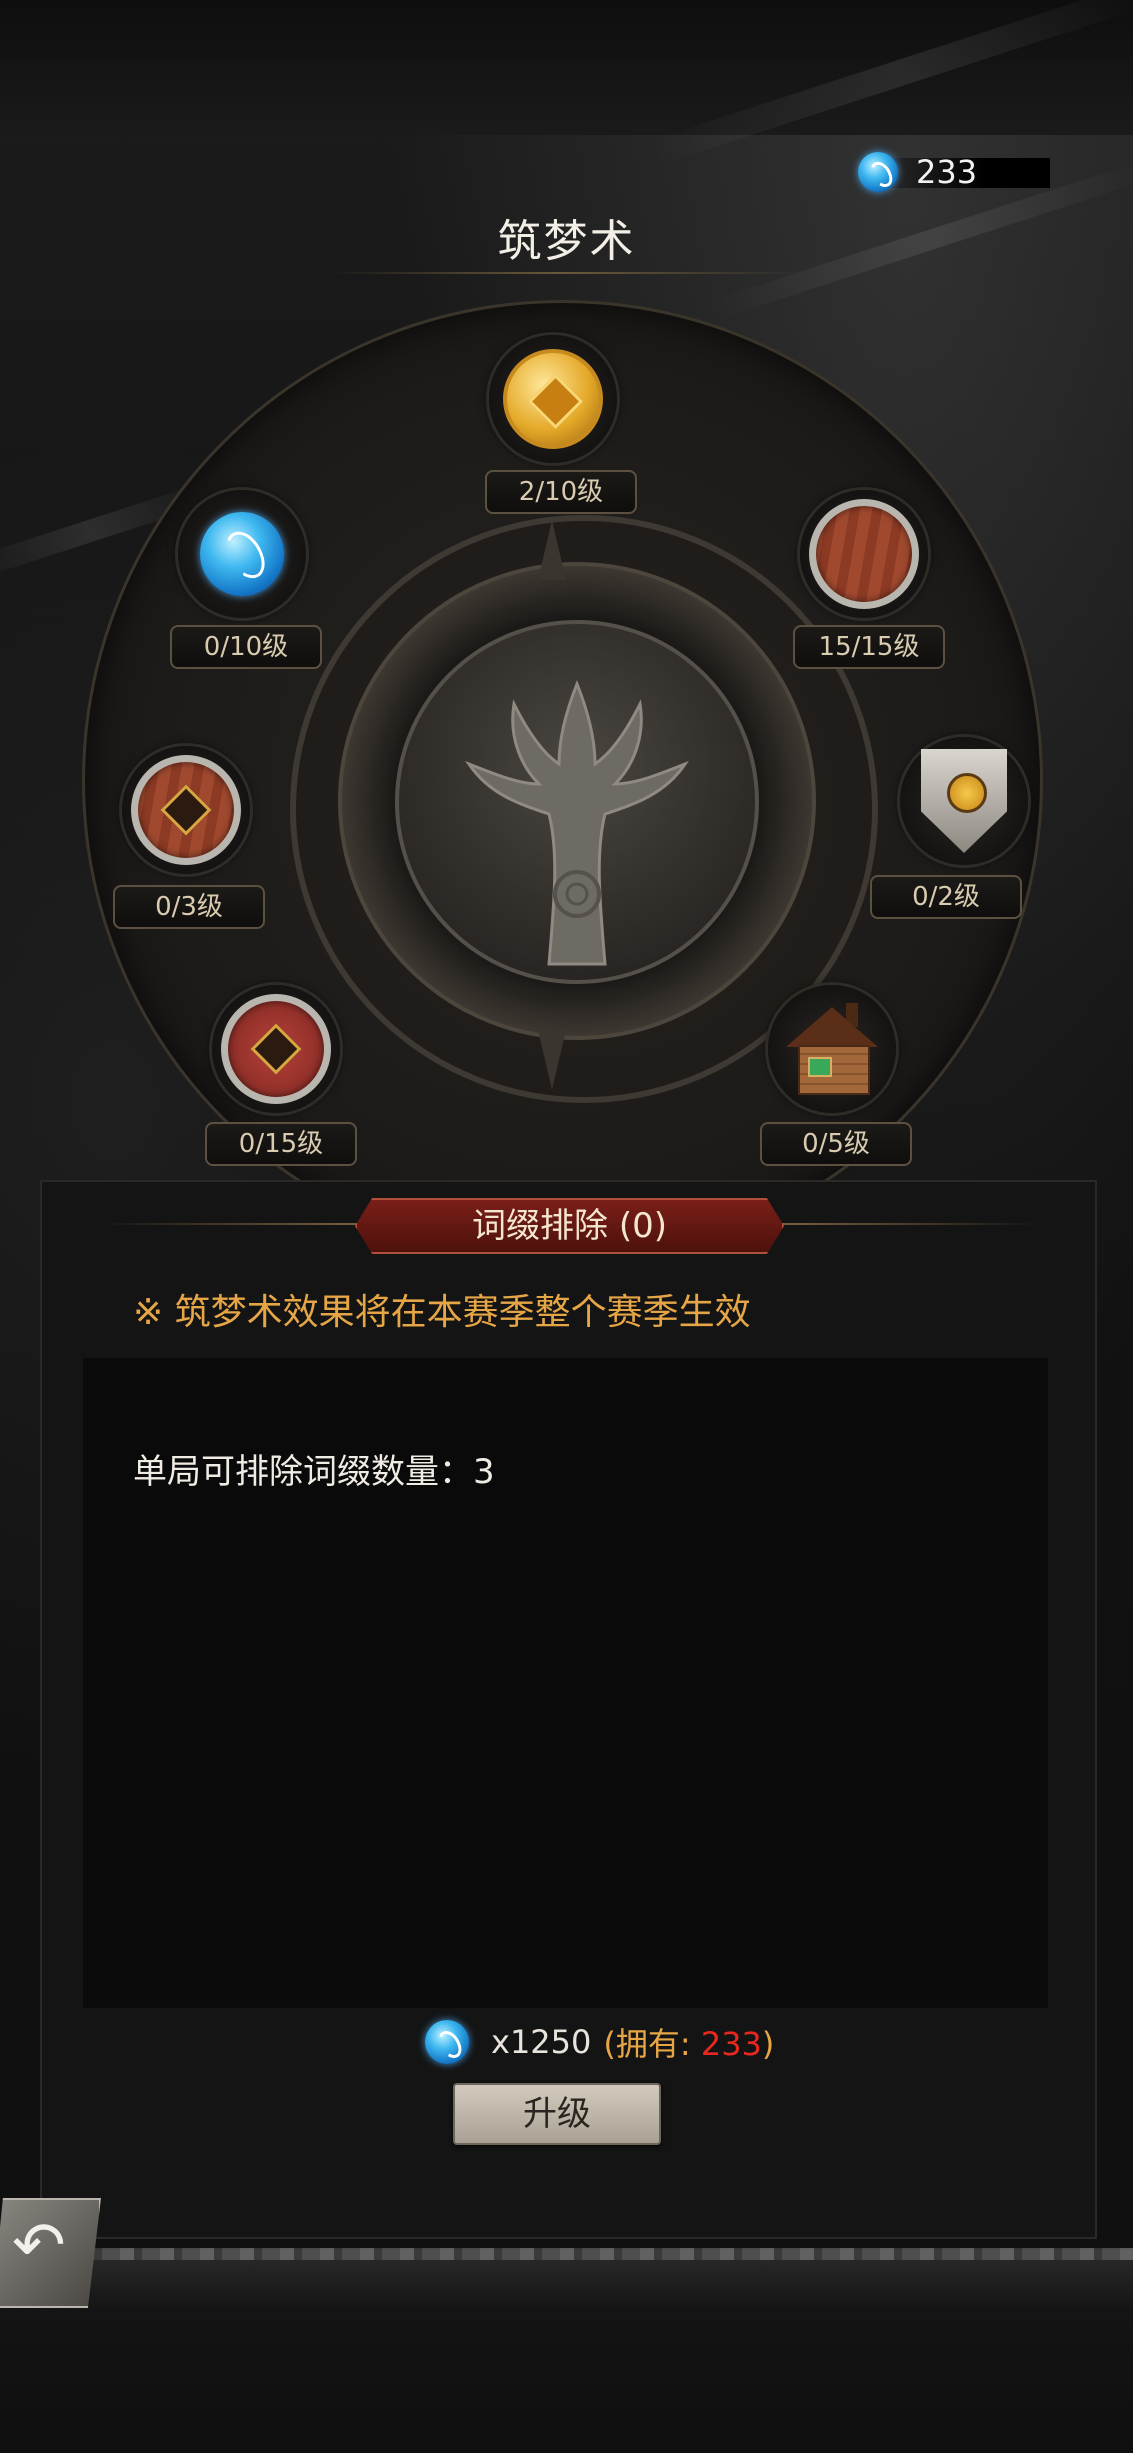 Image resolution: width=1133 pixels, height=2453 pixels. I want to click on owned-amount: (拥有: 233), so click(689, 2044).